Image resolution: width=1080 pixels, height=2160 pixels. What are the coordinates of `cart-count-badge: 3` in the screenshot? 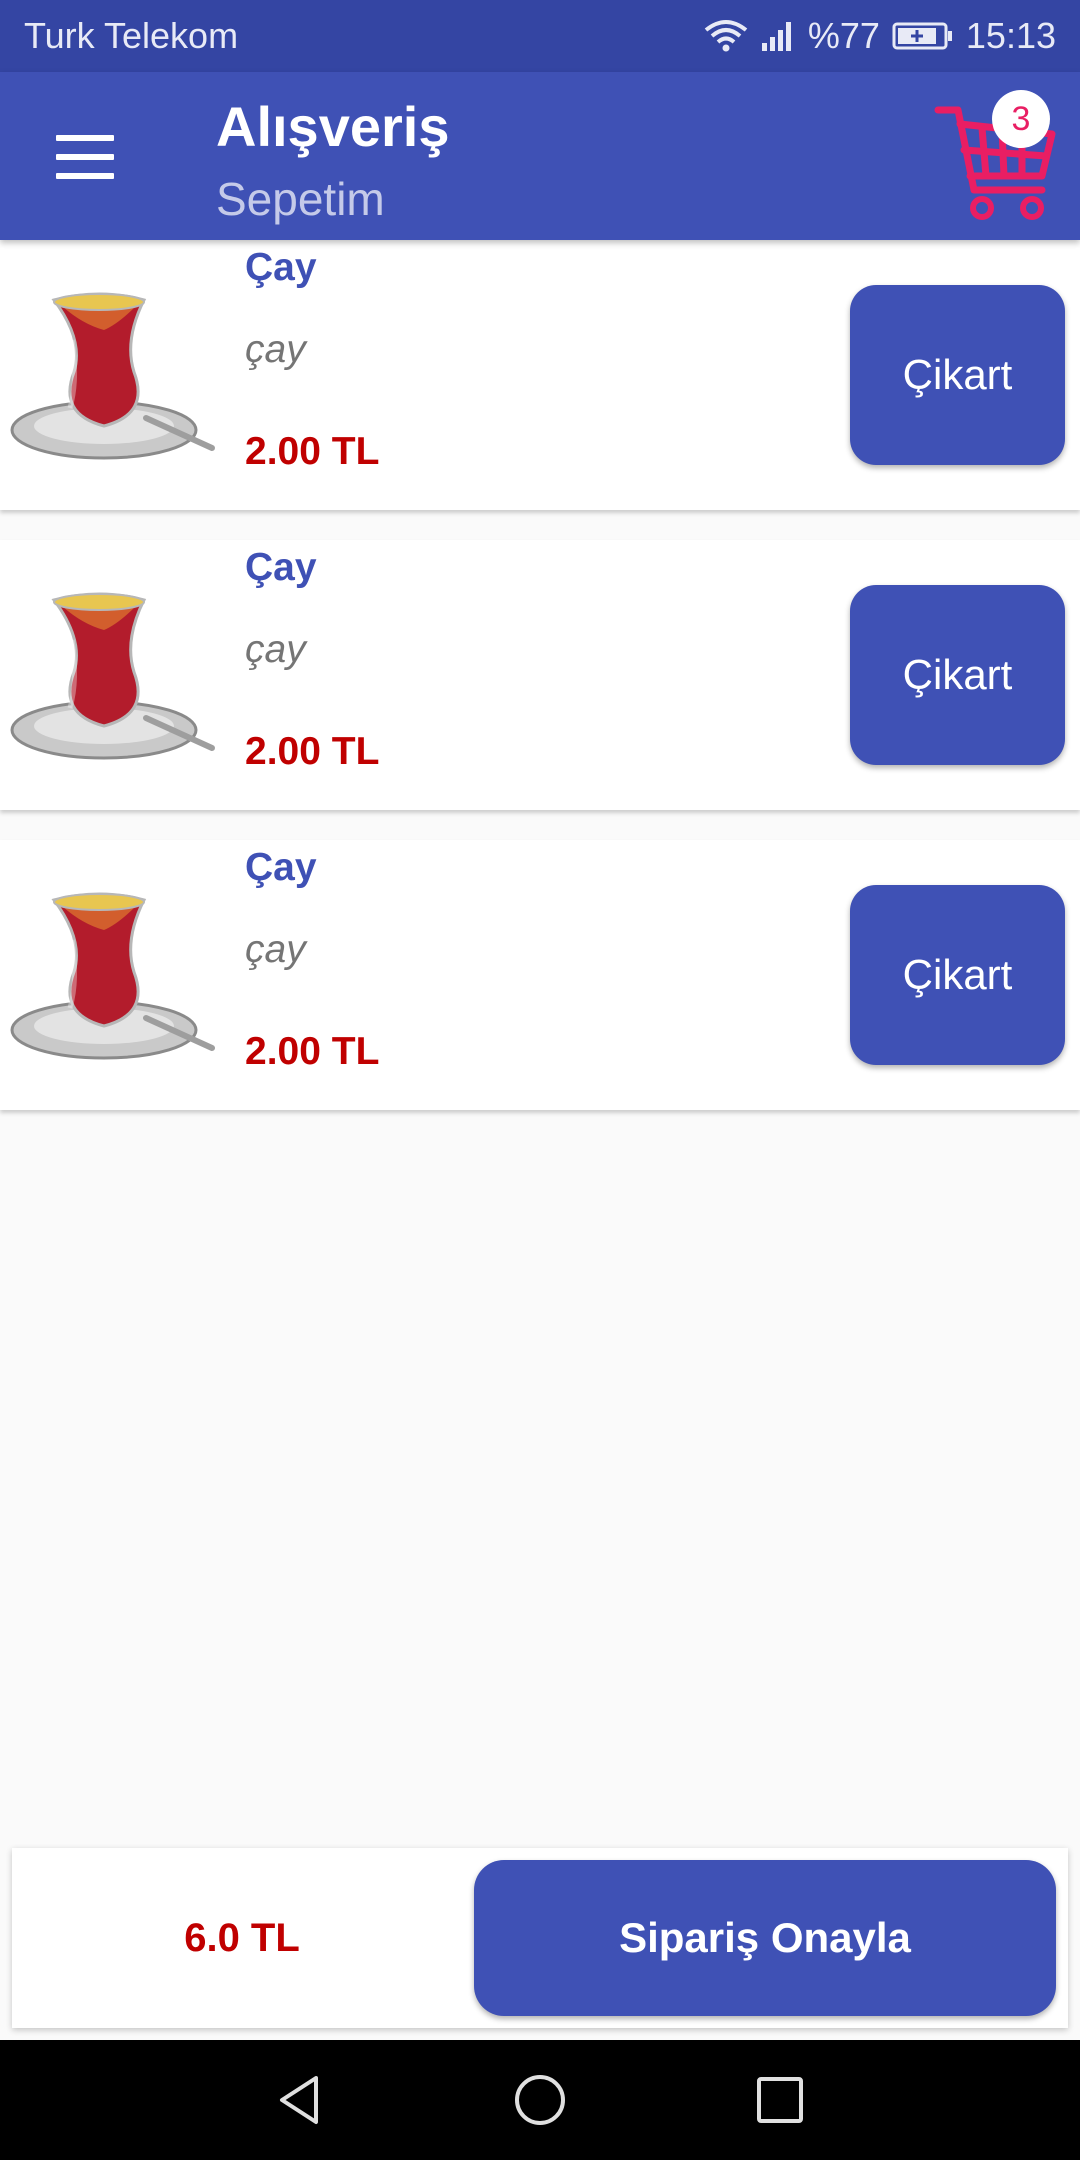 It's located at (1021, 119).